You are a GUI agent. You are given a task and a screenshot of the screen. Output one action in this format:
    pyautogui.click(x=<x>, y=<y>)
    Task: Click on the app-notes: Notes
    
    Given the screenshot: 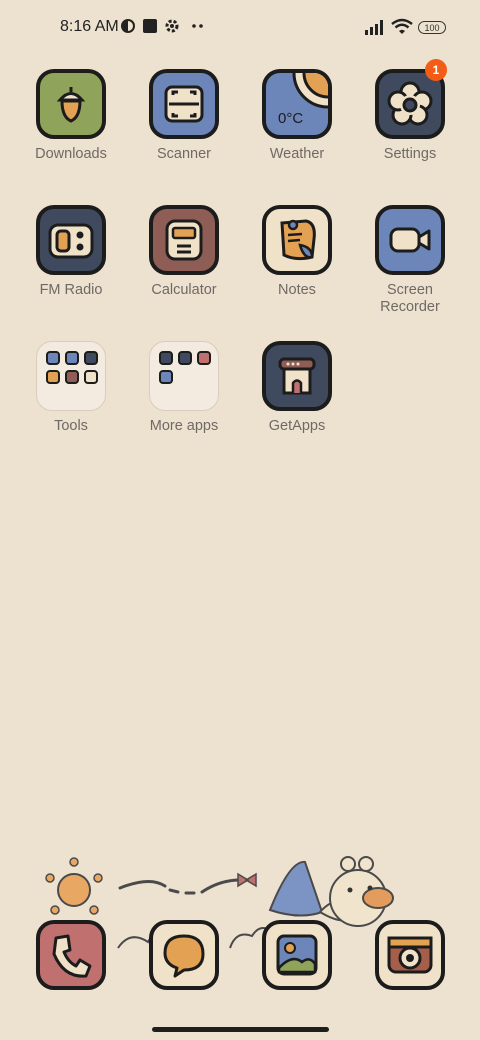 What is the action you would take?
    pyautogui.click(x=297, y=252)
    